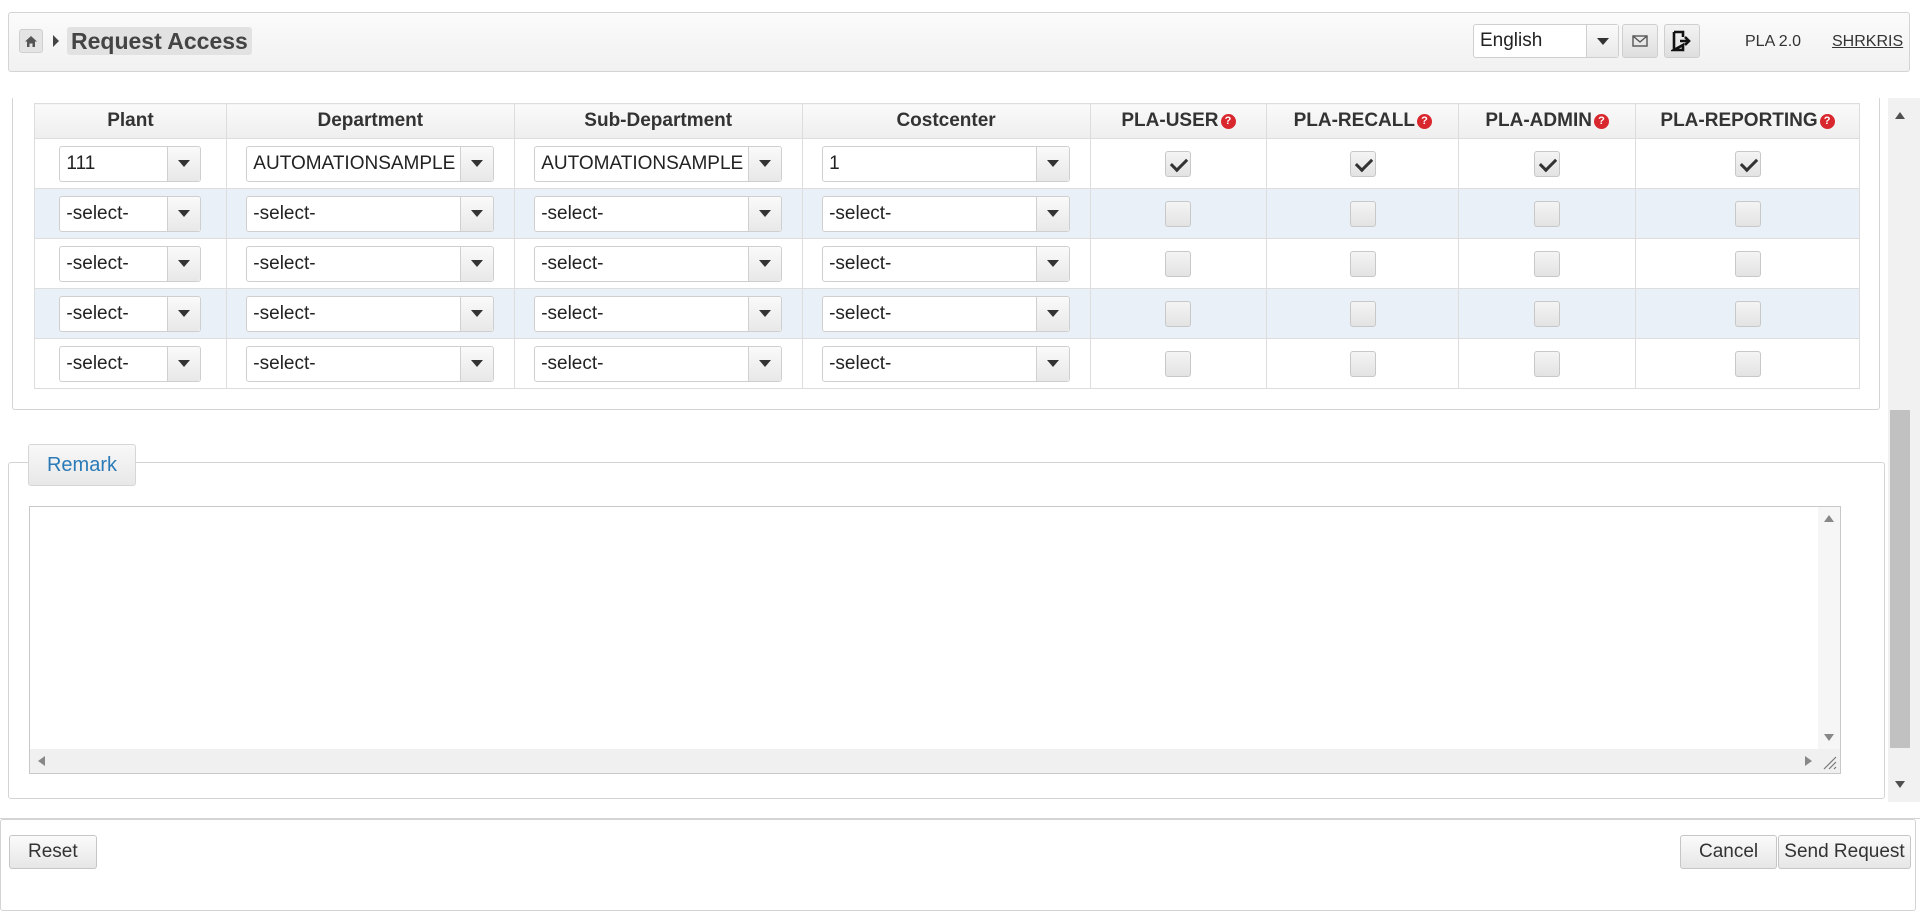 The height and width of the screenshot is (914, 1920). I want to click on remark-horizontal-scrollbar, so click(925, 761).